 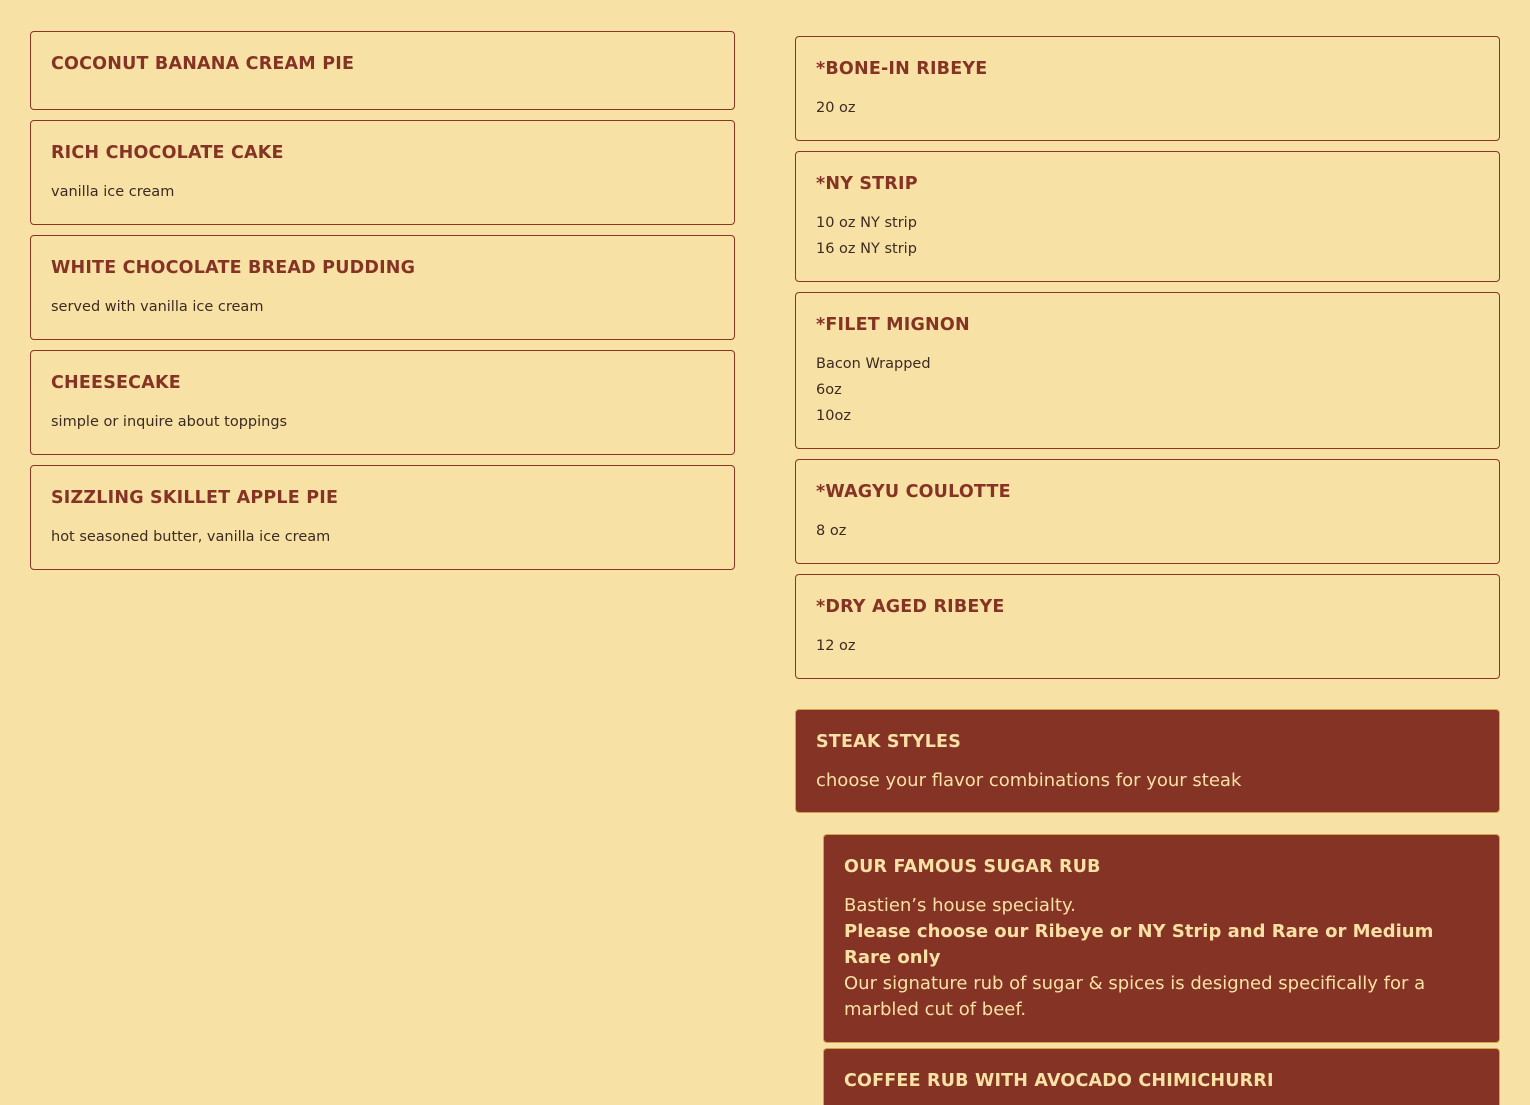 I want to click on menu-item-size: 8 oz, so click(x=831, y=531).